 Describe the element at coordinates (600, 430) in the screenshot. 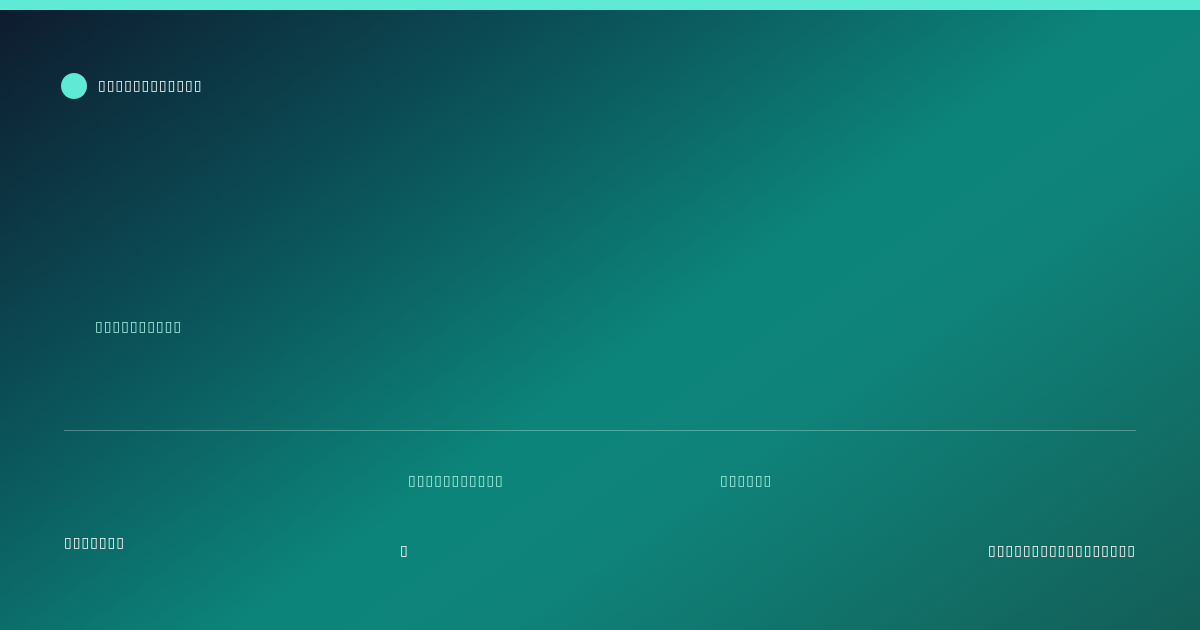

I see `section-divider` at that location.